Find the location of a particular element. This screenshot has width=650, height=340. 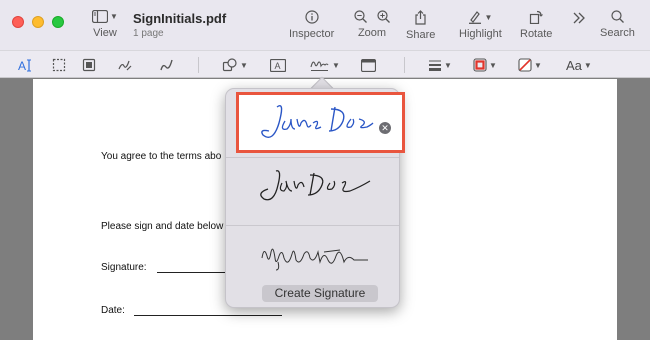

document-title: SignInitials.pdf is located at coordinates (180, 18).